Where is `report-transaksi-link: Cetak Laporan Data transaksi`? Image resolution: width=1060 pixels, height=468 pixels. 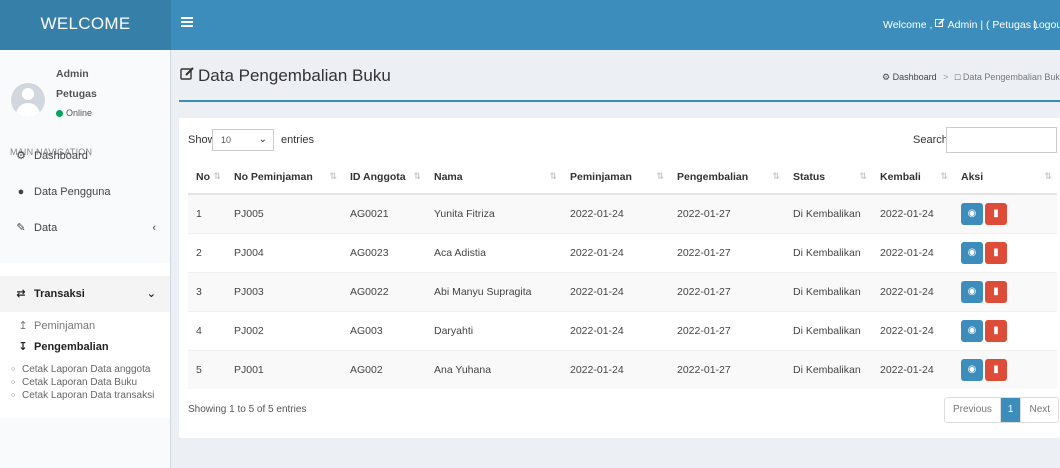
report-transaksi-link: Cetak Laporan Data transaksi is located at coordinates (82, 395).